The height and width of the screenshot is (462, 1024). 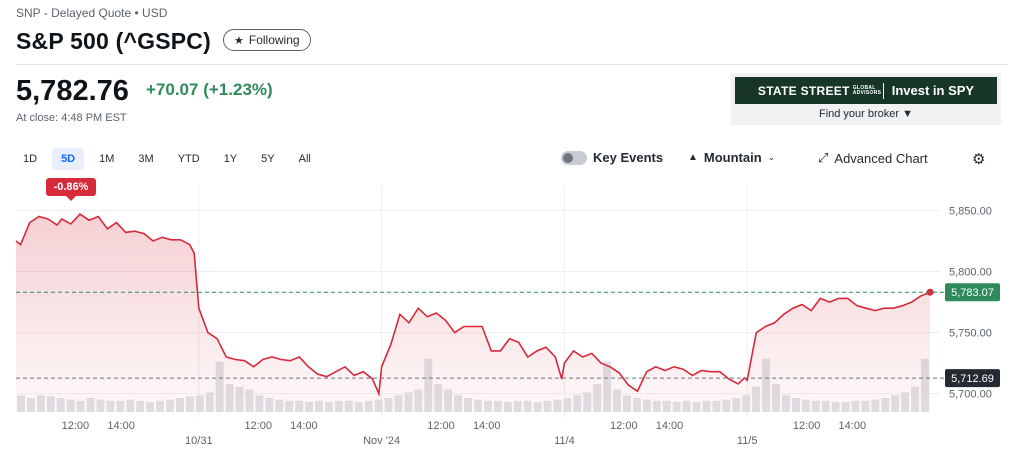 What do you see at coordinates (972, 379) in the screenshot?
I see `prev-close-label: 5,712.69` at bounding box center [972, 379].